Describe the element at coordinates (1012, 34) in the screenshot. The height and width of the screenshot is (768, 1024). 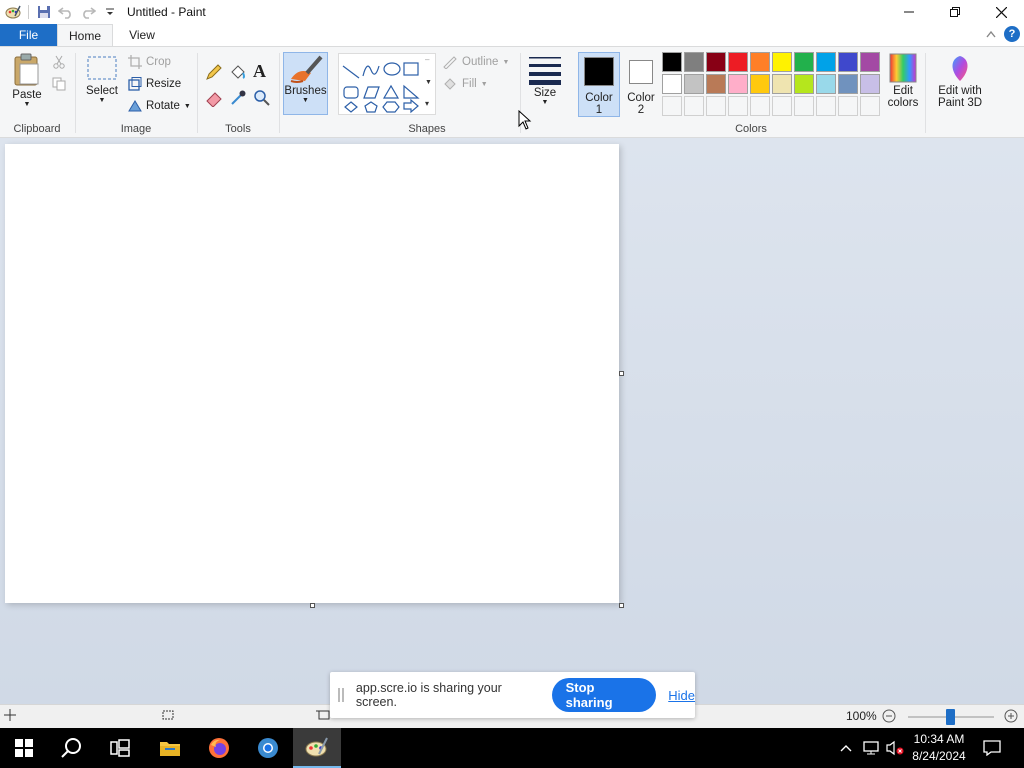
I see `help-icon: ?` at that location.